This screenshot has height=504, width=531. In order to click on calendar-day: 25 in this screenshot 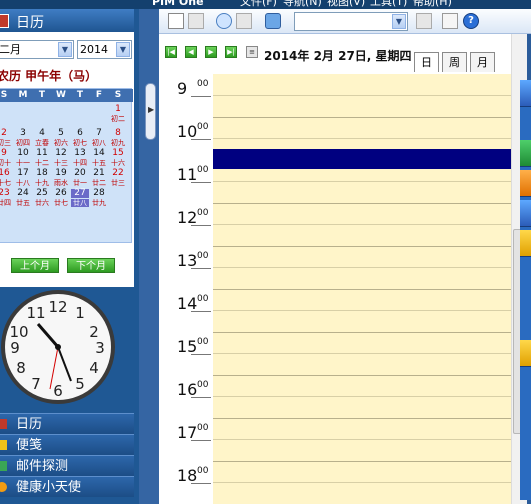, I will do `click(42, 193)`.